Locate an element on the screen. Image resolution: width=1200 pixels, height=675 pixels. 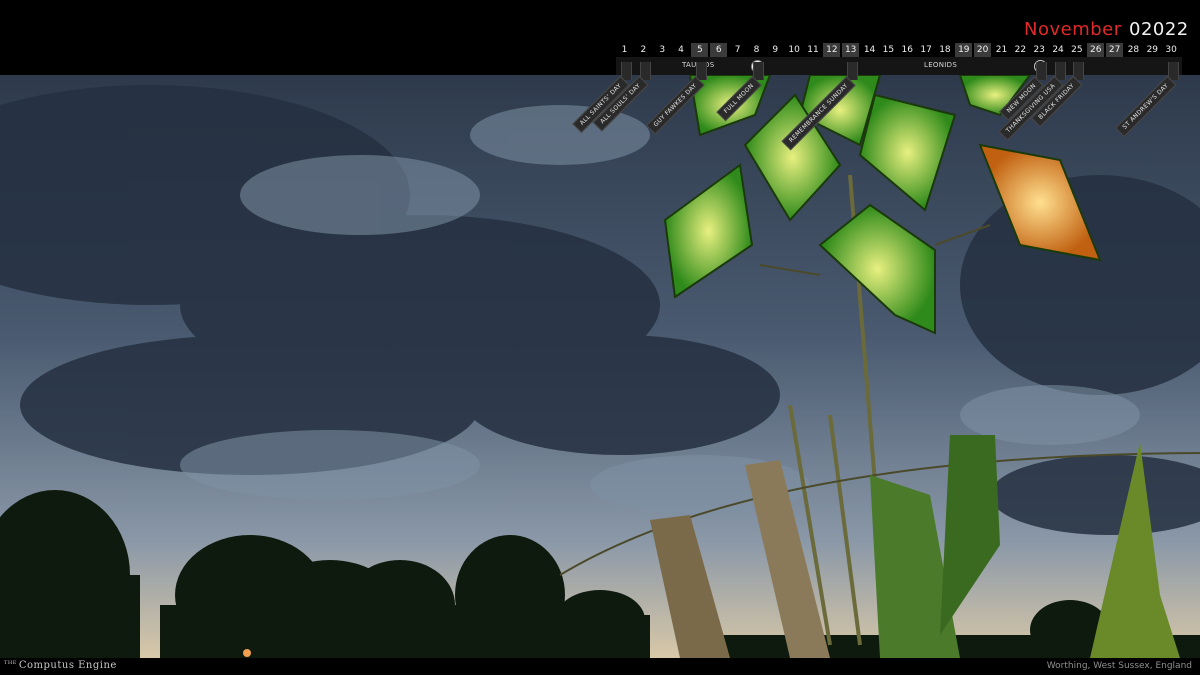
day-24: 24 is located at coordinates (1058, 50).